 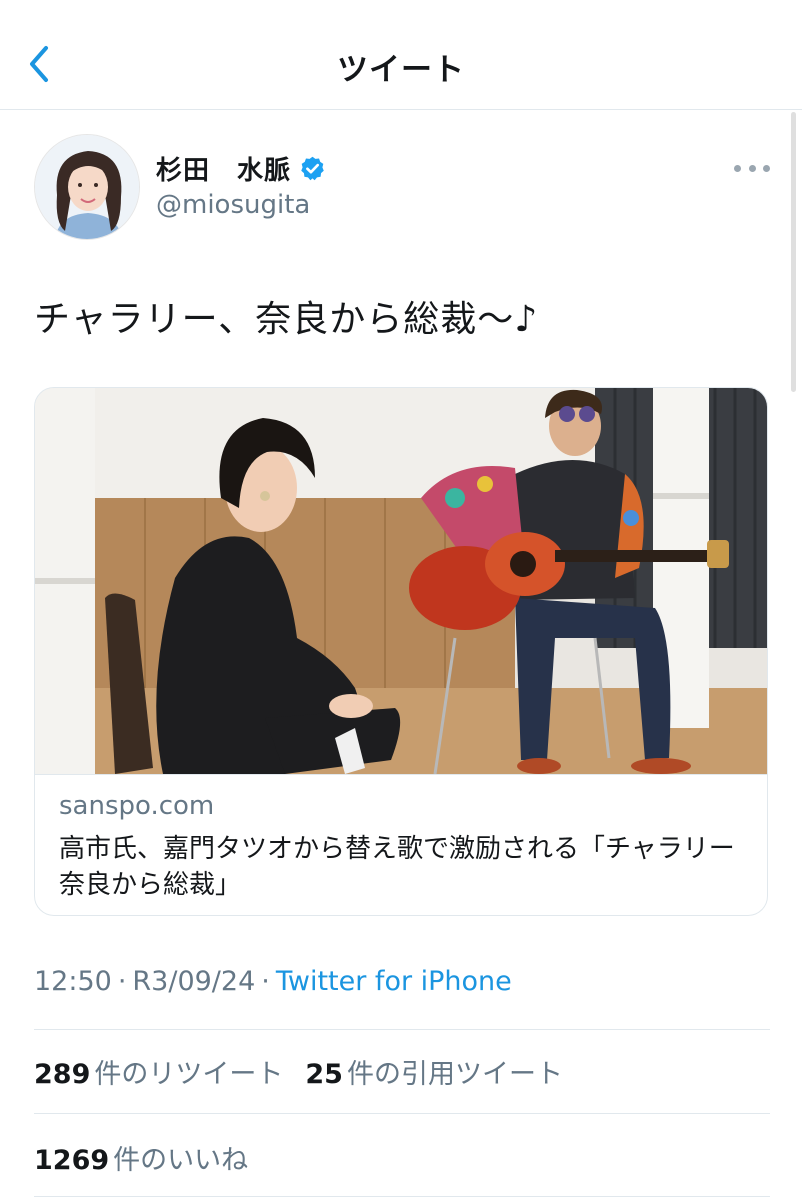 I want to click on page-title: ツイート, so click(x=401, y=70).